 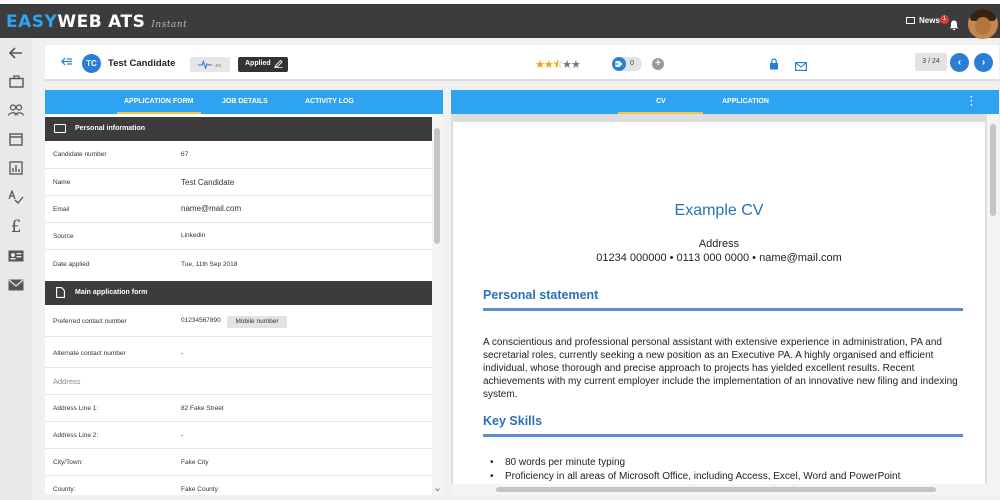 What do you see at coordinates (437, 490) in the screenshot?
I see `scroll-down-icon` at bounding box center [437, 490].